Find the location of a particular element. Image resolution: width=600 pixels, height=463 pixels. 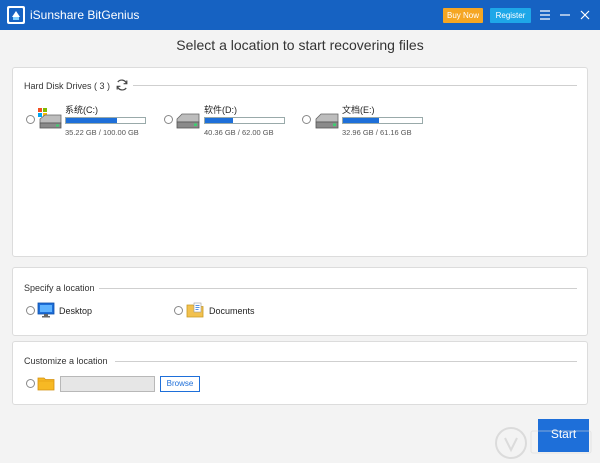

folder-icon is located at coordinates (46, 383).